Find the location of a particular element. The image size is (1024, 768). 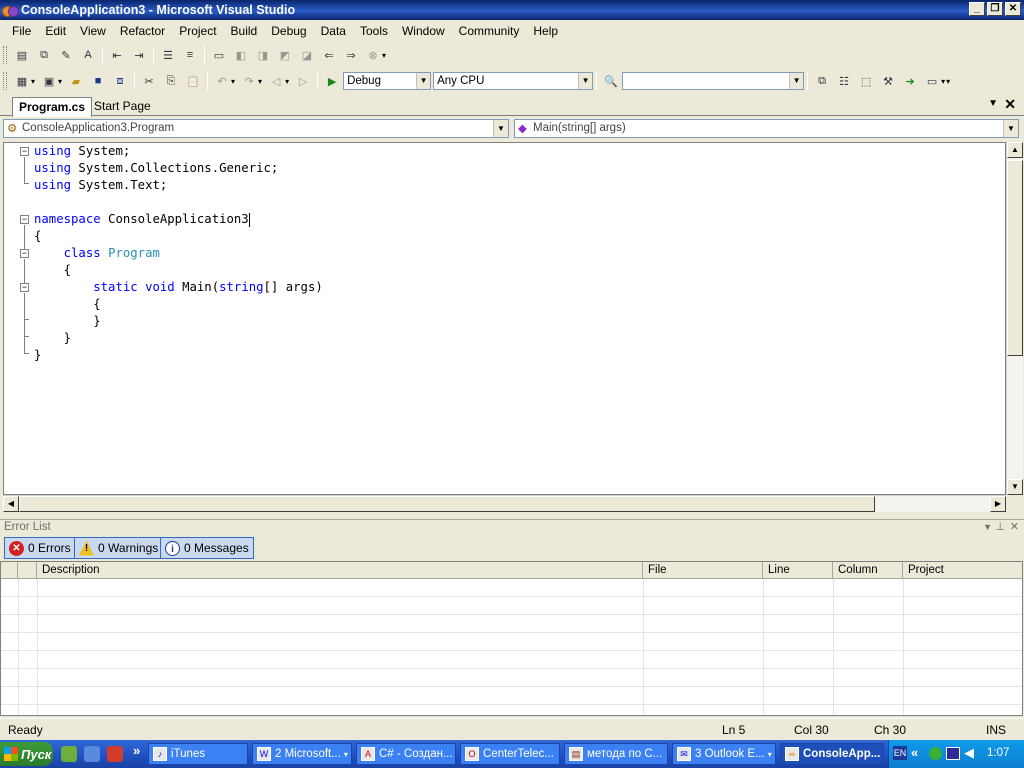

warnings-filter-button: ! 0 Warnings is located at coordinates (119, 548).